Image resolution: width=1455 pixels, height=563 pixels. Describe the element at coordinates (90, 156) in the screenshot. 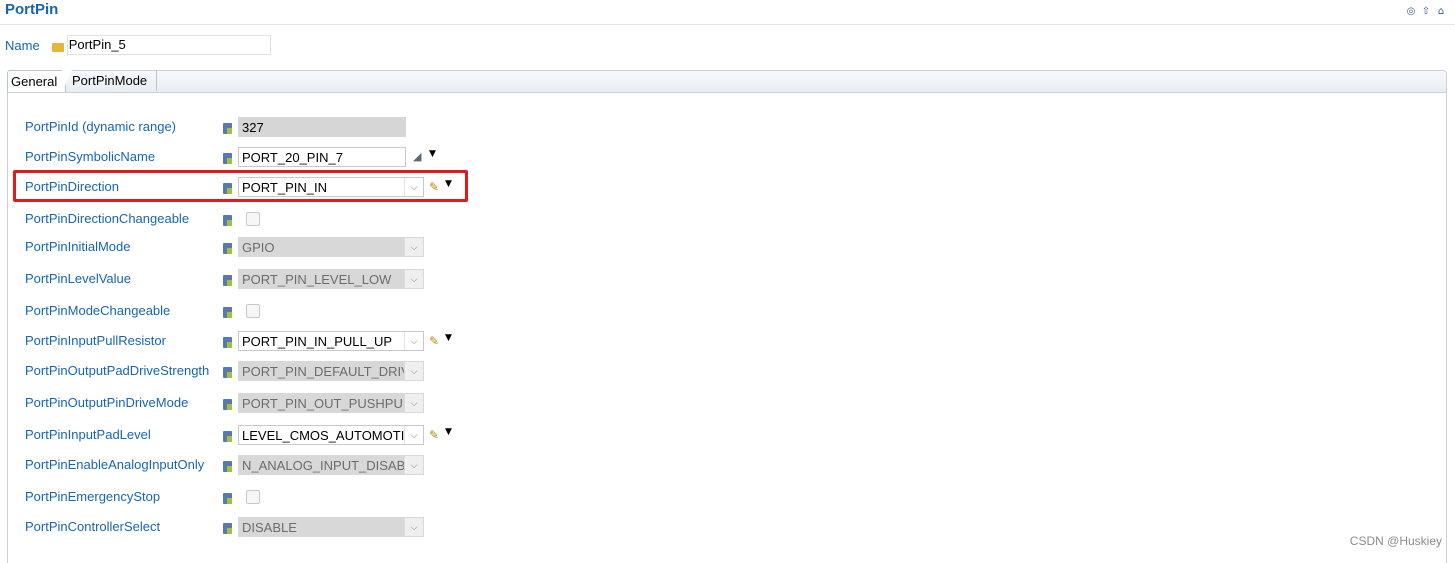

I see `param-label: PortPinSymbolicName` at that location.